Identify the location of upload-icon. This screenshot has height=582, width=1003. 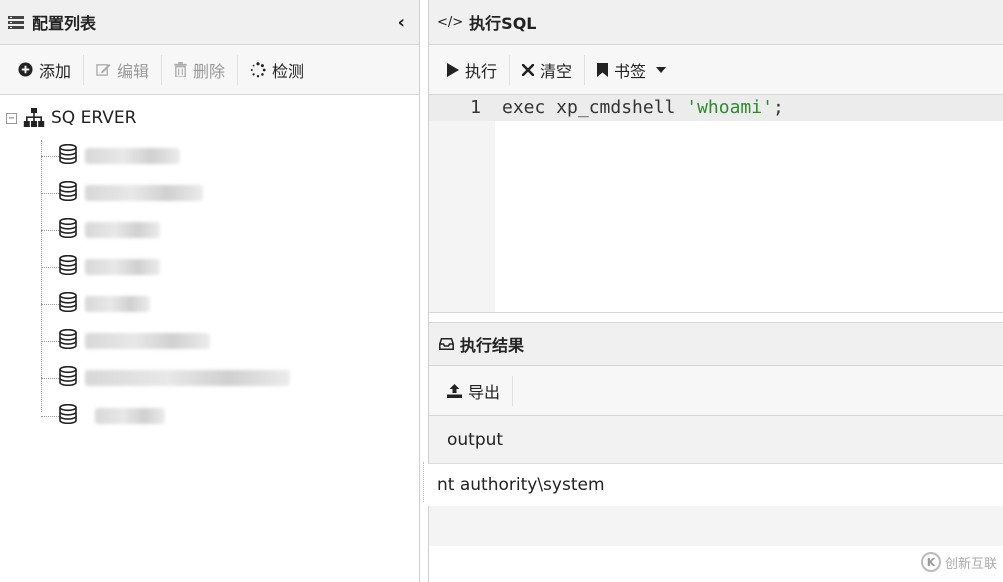
(454, 390).